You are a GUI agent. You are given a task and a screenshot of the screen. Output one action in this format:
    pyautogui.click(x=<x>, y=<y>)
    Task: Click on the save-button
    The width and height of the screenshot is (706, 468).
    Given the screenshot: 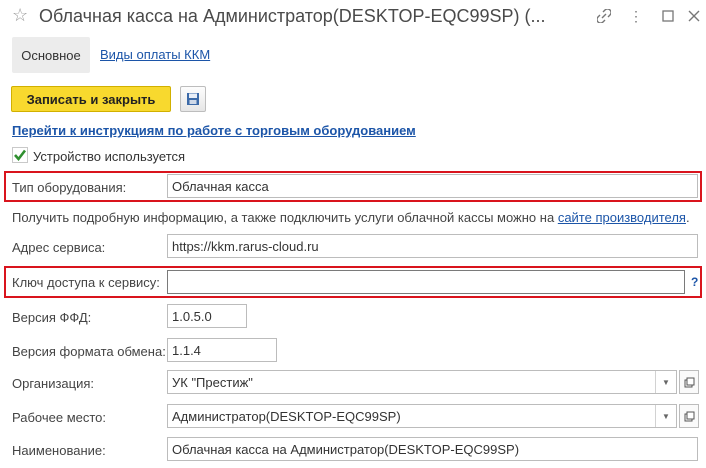 What is the action you would take?
    pyautogui.click(x=193, y=99)
    